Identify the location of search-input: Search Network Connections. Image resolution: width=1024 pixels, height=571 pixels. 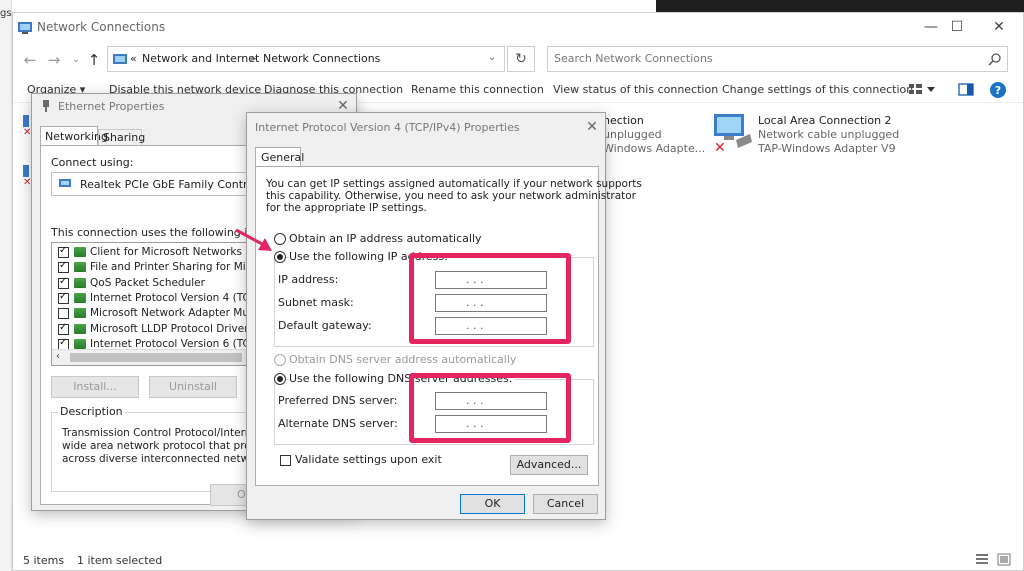
(777, 59).